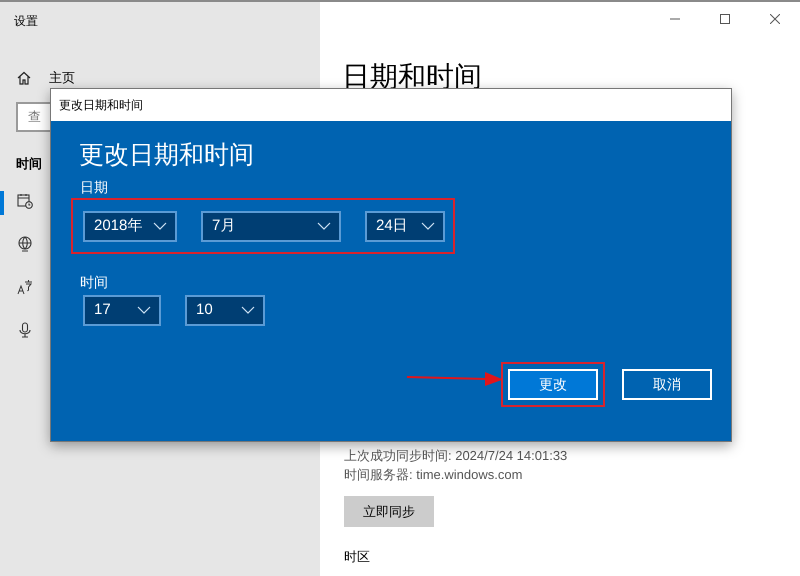 The image size is (800, 576). What do you see at coordinates (94, 187) in the screenshot?
I see `field-label: 日期` at bounding box center [94, 187].